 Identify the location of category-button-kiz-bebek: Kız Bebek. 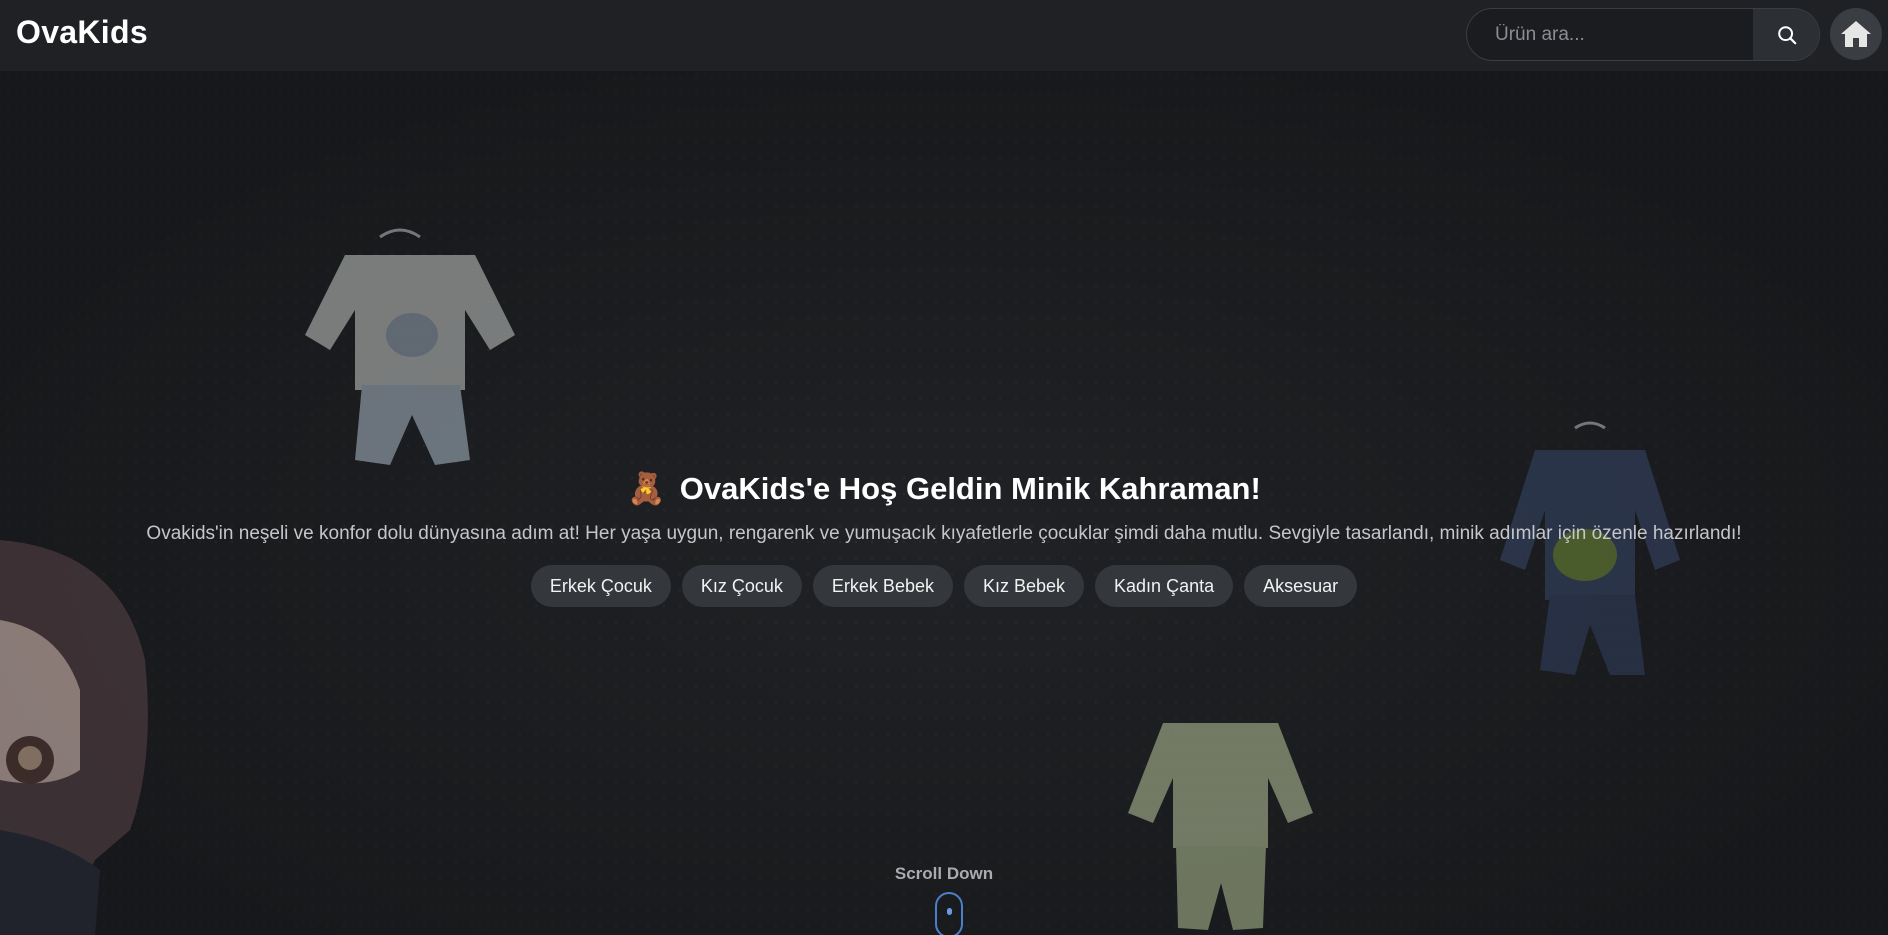
(1024, 586).